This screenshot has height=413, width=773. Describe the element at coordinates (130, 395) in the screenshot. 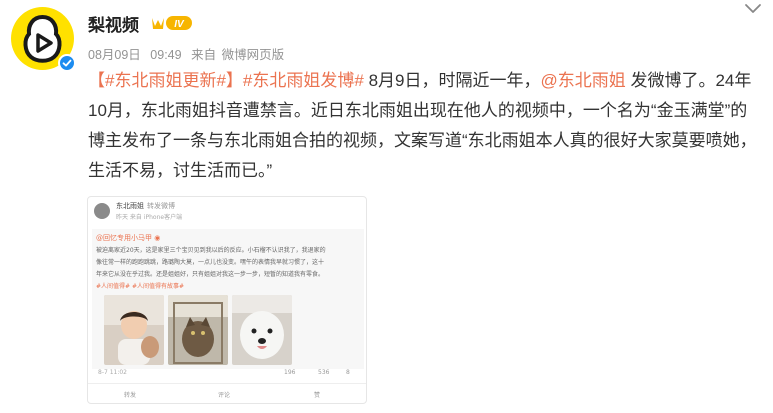

I see `screenshot-footer-forward: 转发` at that location.